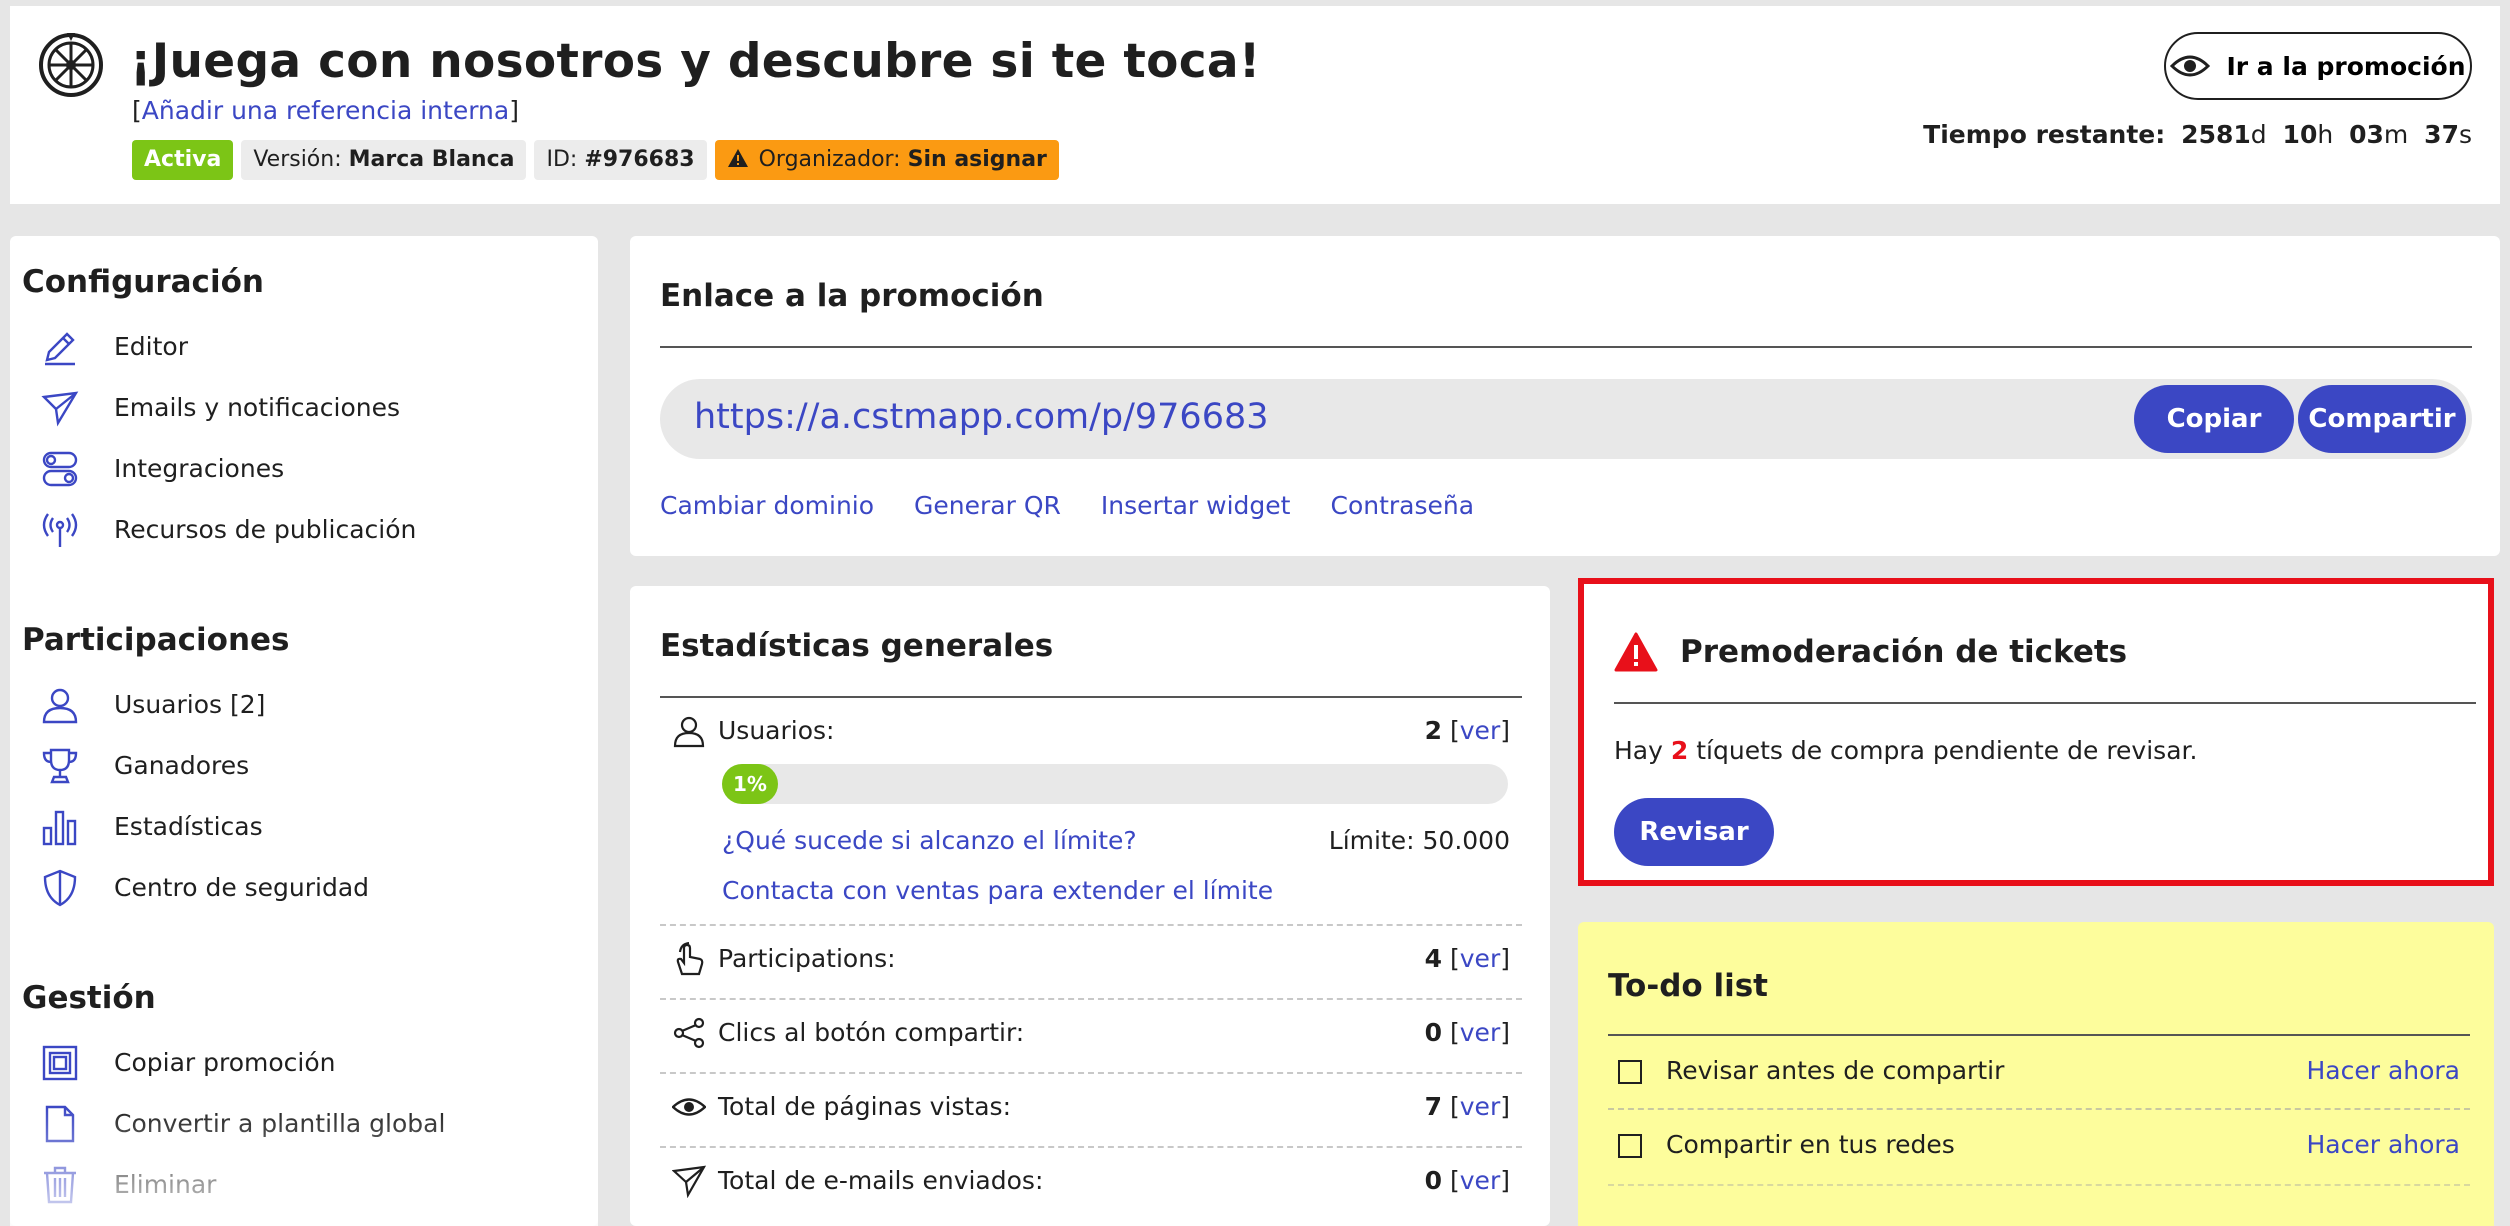  What do you see at coordinates (225, 1062) in the screenshot?
I see `sidebar-item-label: Copiar promoción` at bounding box center [225, 1062].